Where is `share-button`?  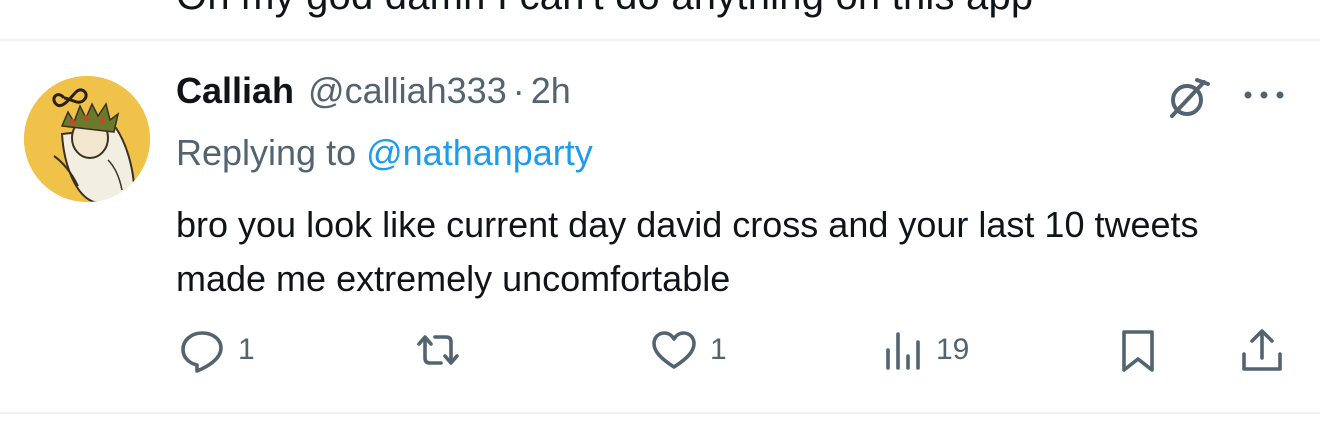
share-button is located at coordinates (1262, 350).